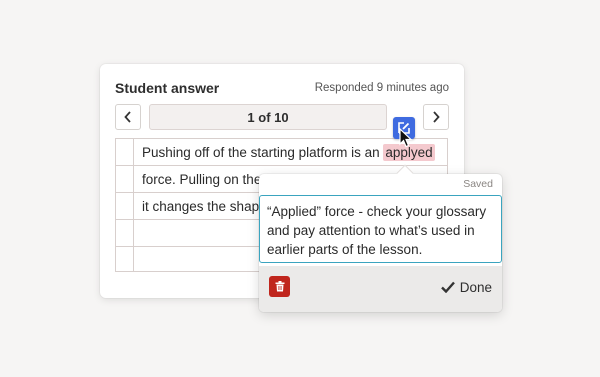  Describe the element at coordinates (447, 287) in the screenshot. I see `checkmark-icon` at that location.